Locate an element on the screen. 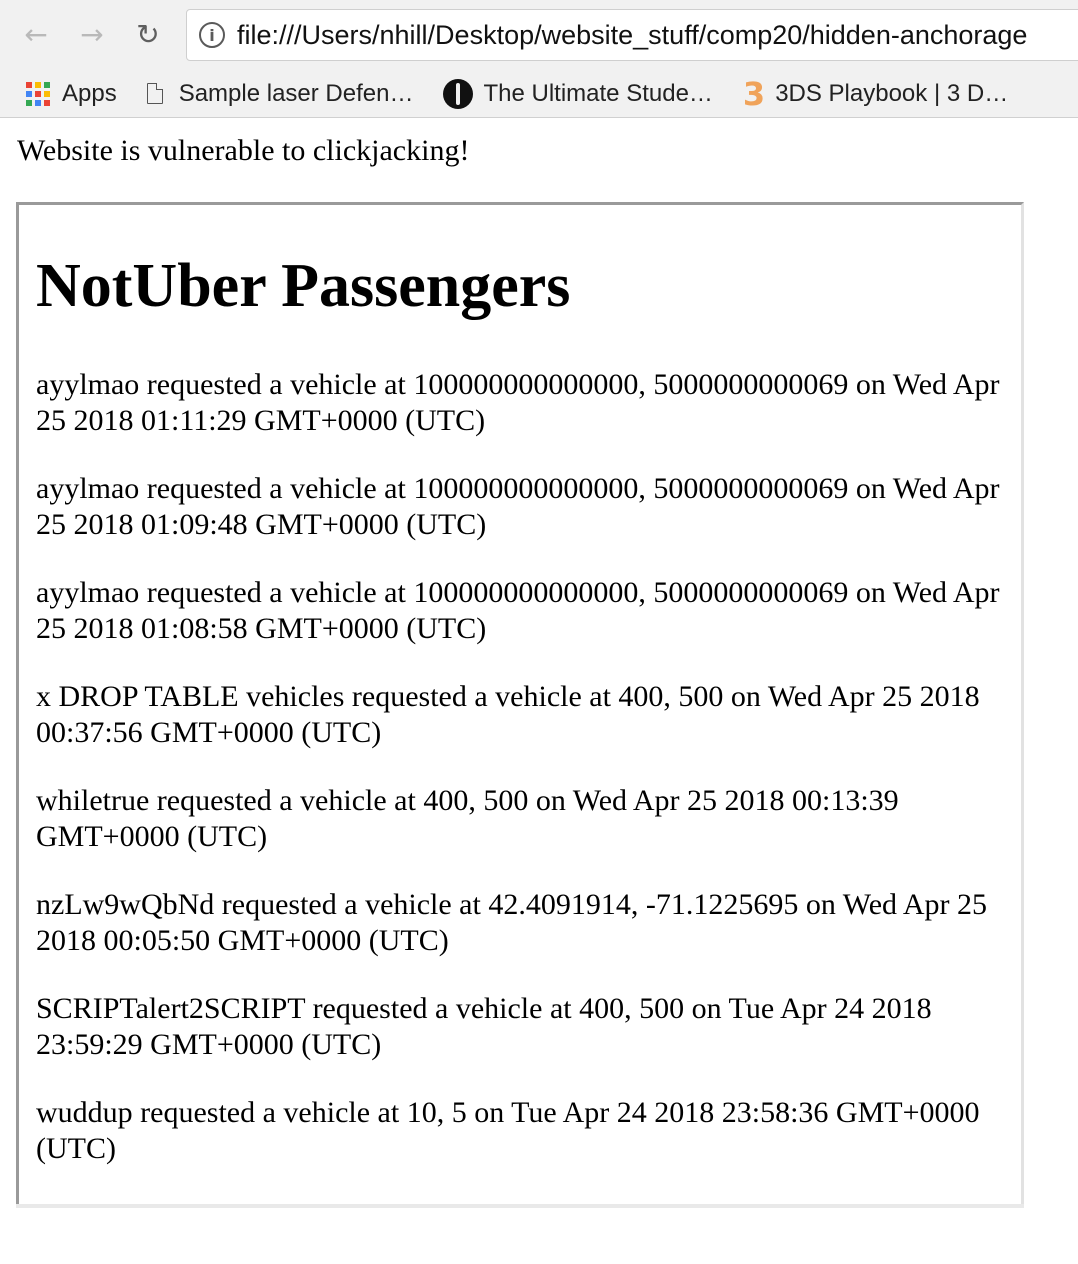 The image size is (1078, 1264). bookmark-apps: Apps is located at coordinates (71, 94).